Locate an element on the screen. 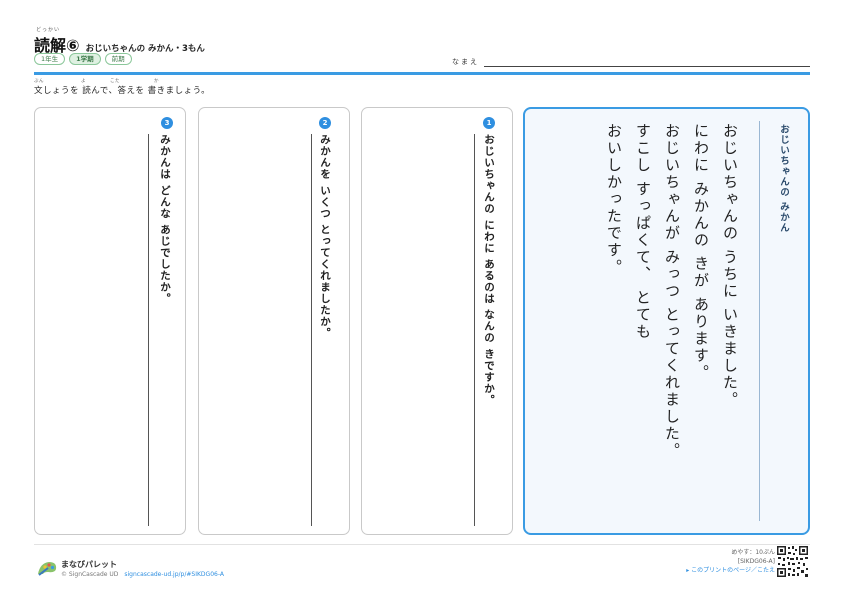  story-line-4: すこし すっぱくて、 とても is located at coordinates (643, 232).